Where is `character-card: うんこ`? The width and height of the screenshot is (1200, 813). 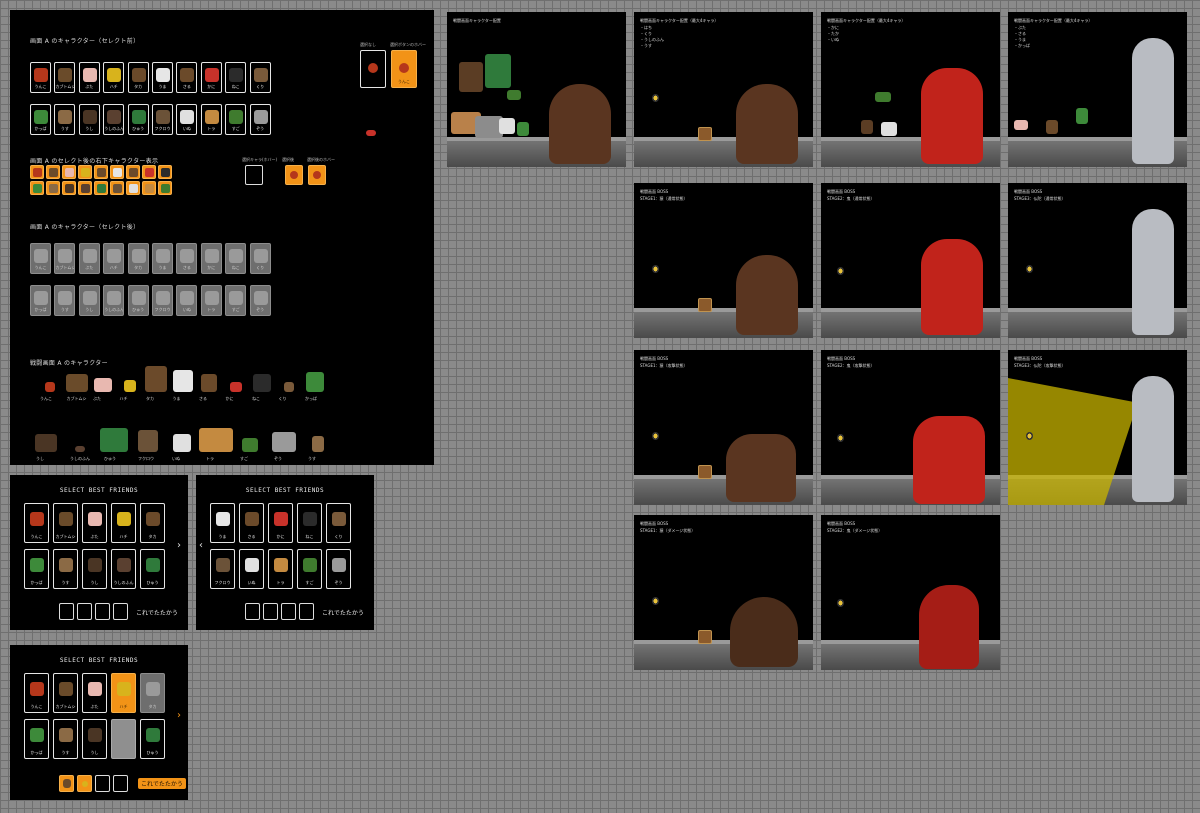
character-card: うんこ is located at coordinates (40, 77).